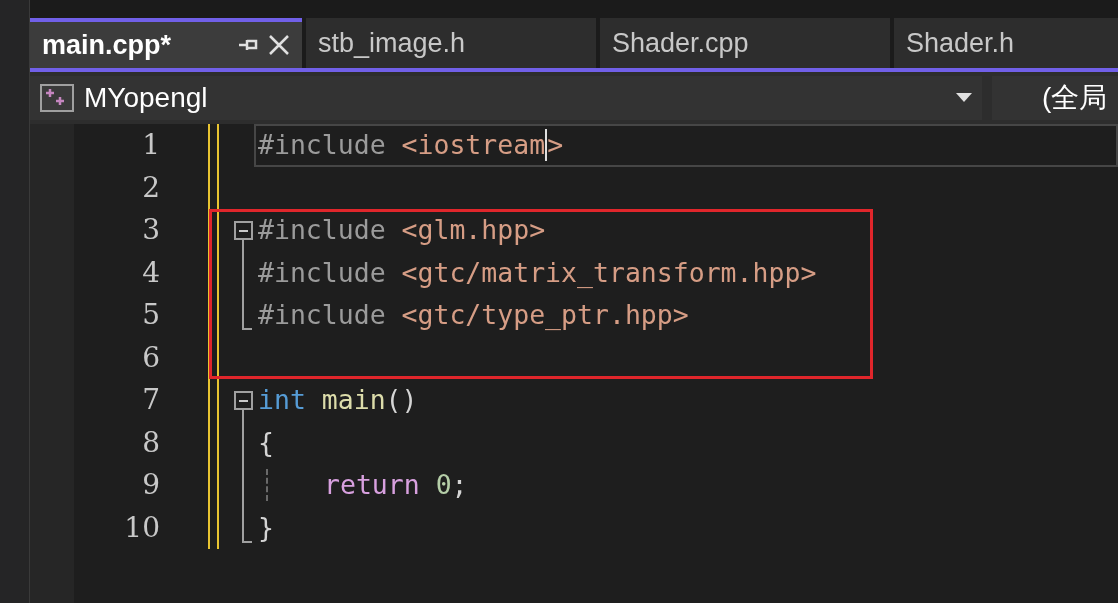  Describe the element at coordinates (964, 98) in the screenshot. I see `caret-icon` at that location.